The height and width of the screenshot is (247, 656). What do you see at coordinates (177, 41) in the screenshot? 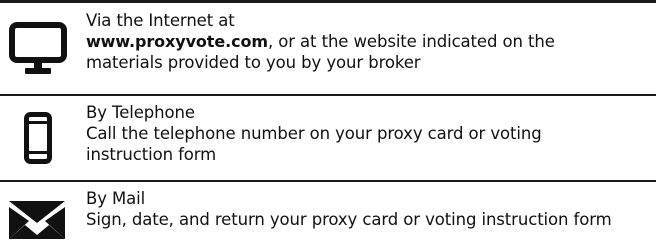
I see `proxyvote-website-link: www.proxyvote.com` at bounding box center [177, 41].